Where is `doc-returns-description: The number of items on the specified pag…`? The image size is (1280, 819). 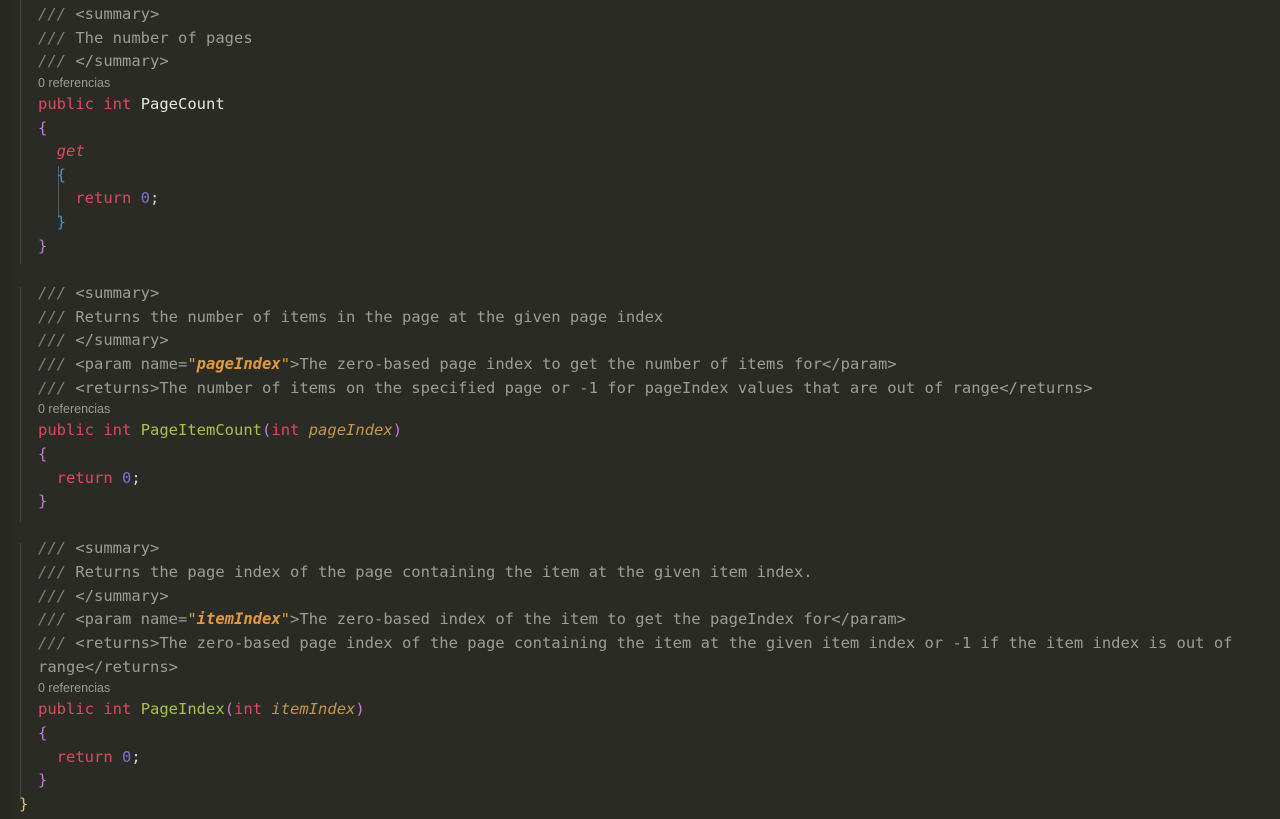 doc-returns-description: The number of items on the specified pag… is located at coordinates (579, 387).